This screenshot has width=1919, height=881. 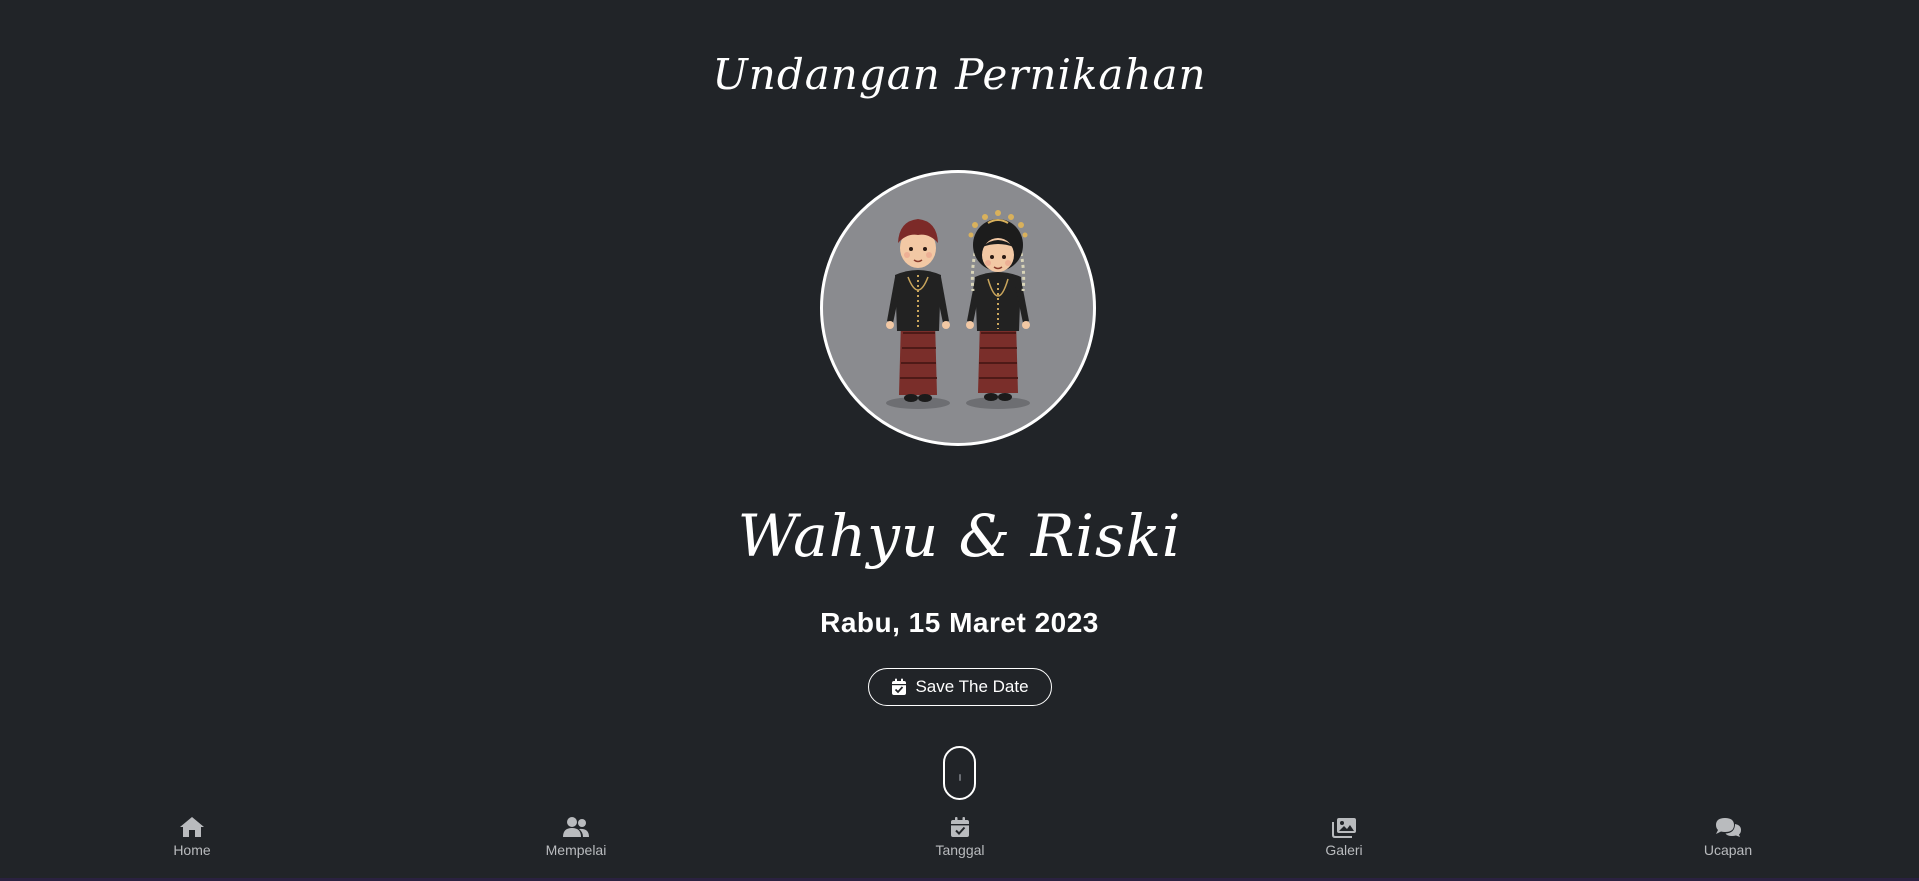 What do you see at coordinates (960, 777) in the screenshot?
I see `scroll-wheel-dot` at bounding box center [960, 777].